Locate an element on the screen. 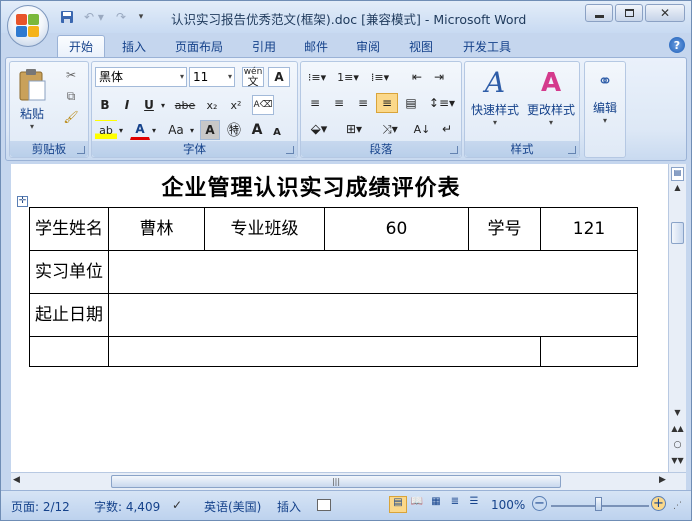 The width and height of the screenshot is (692, 521). change-case-button: Aa is located at coordinates (176, 130).